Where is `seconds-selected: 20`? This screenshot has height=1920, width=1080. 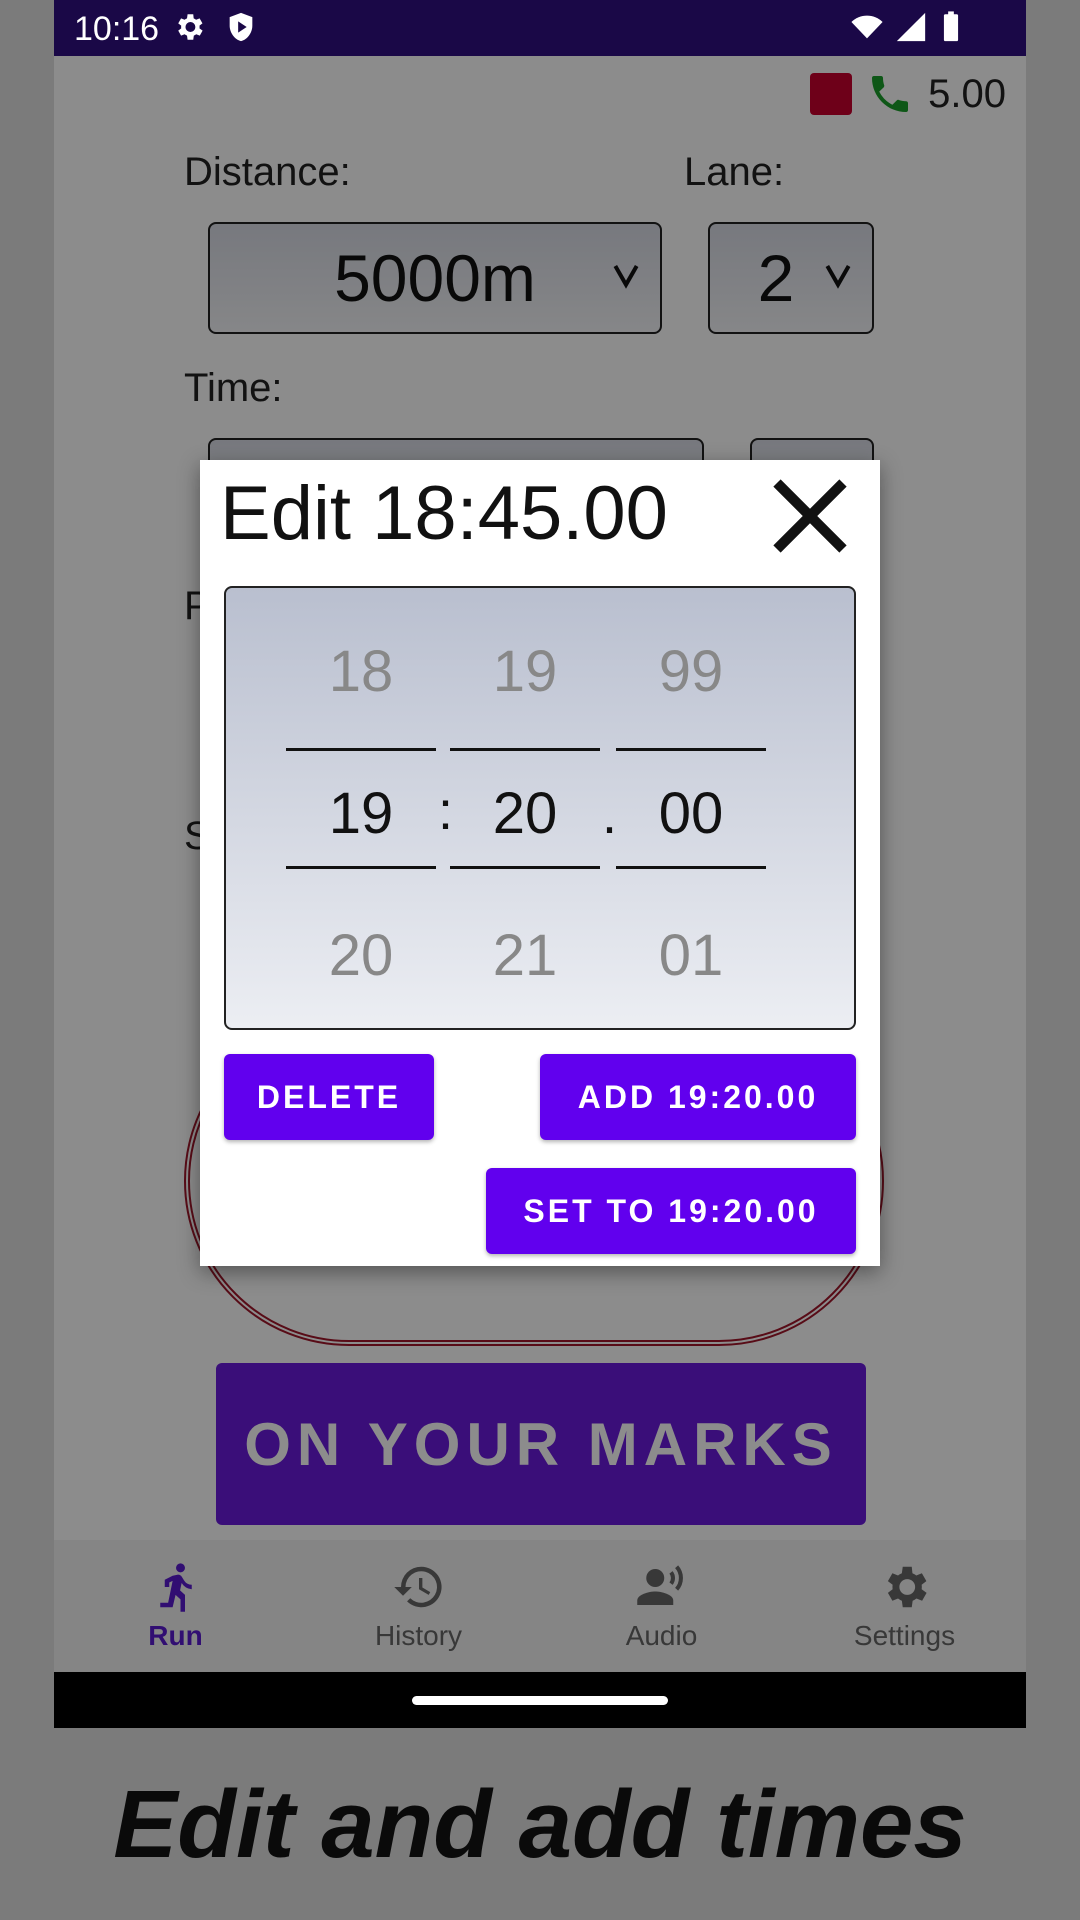
seconds-selected: 20 is located at coordinates (525, 813).